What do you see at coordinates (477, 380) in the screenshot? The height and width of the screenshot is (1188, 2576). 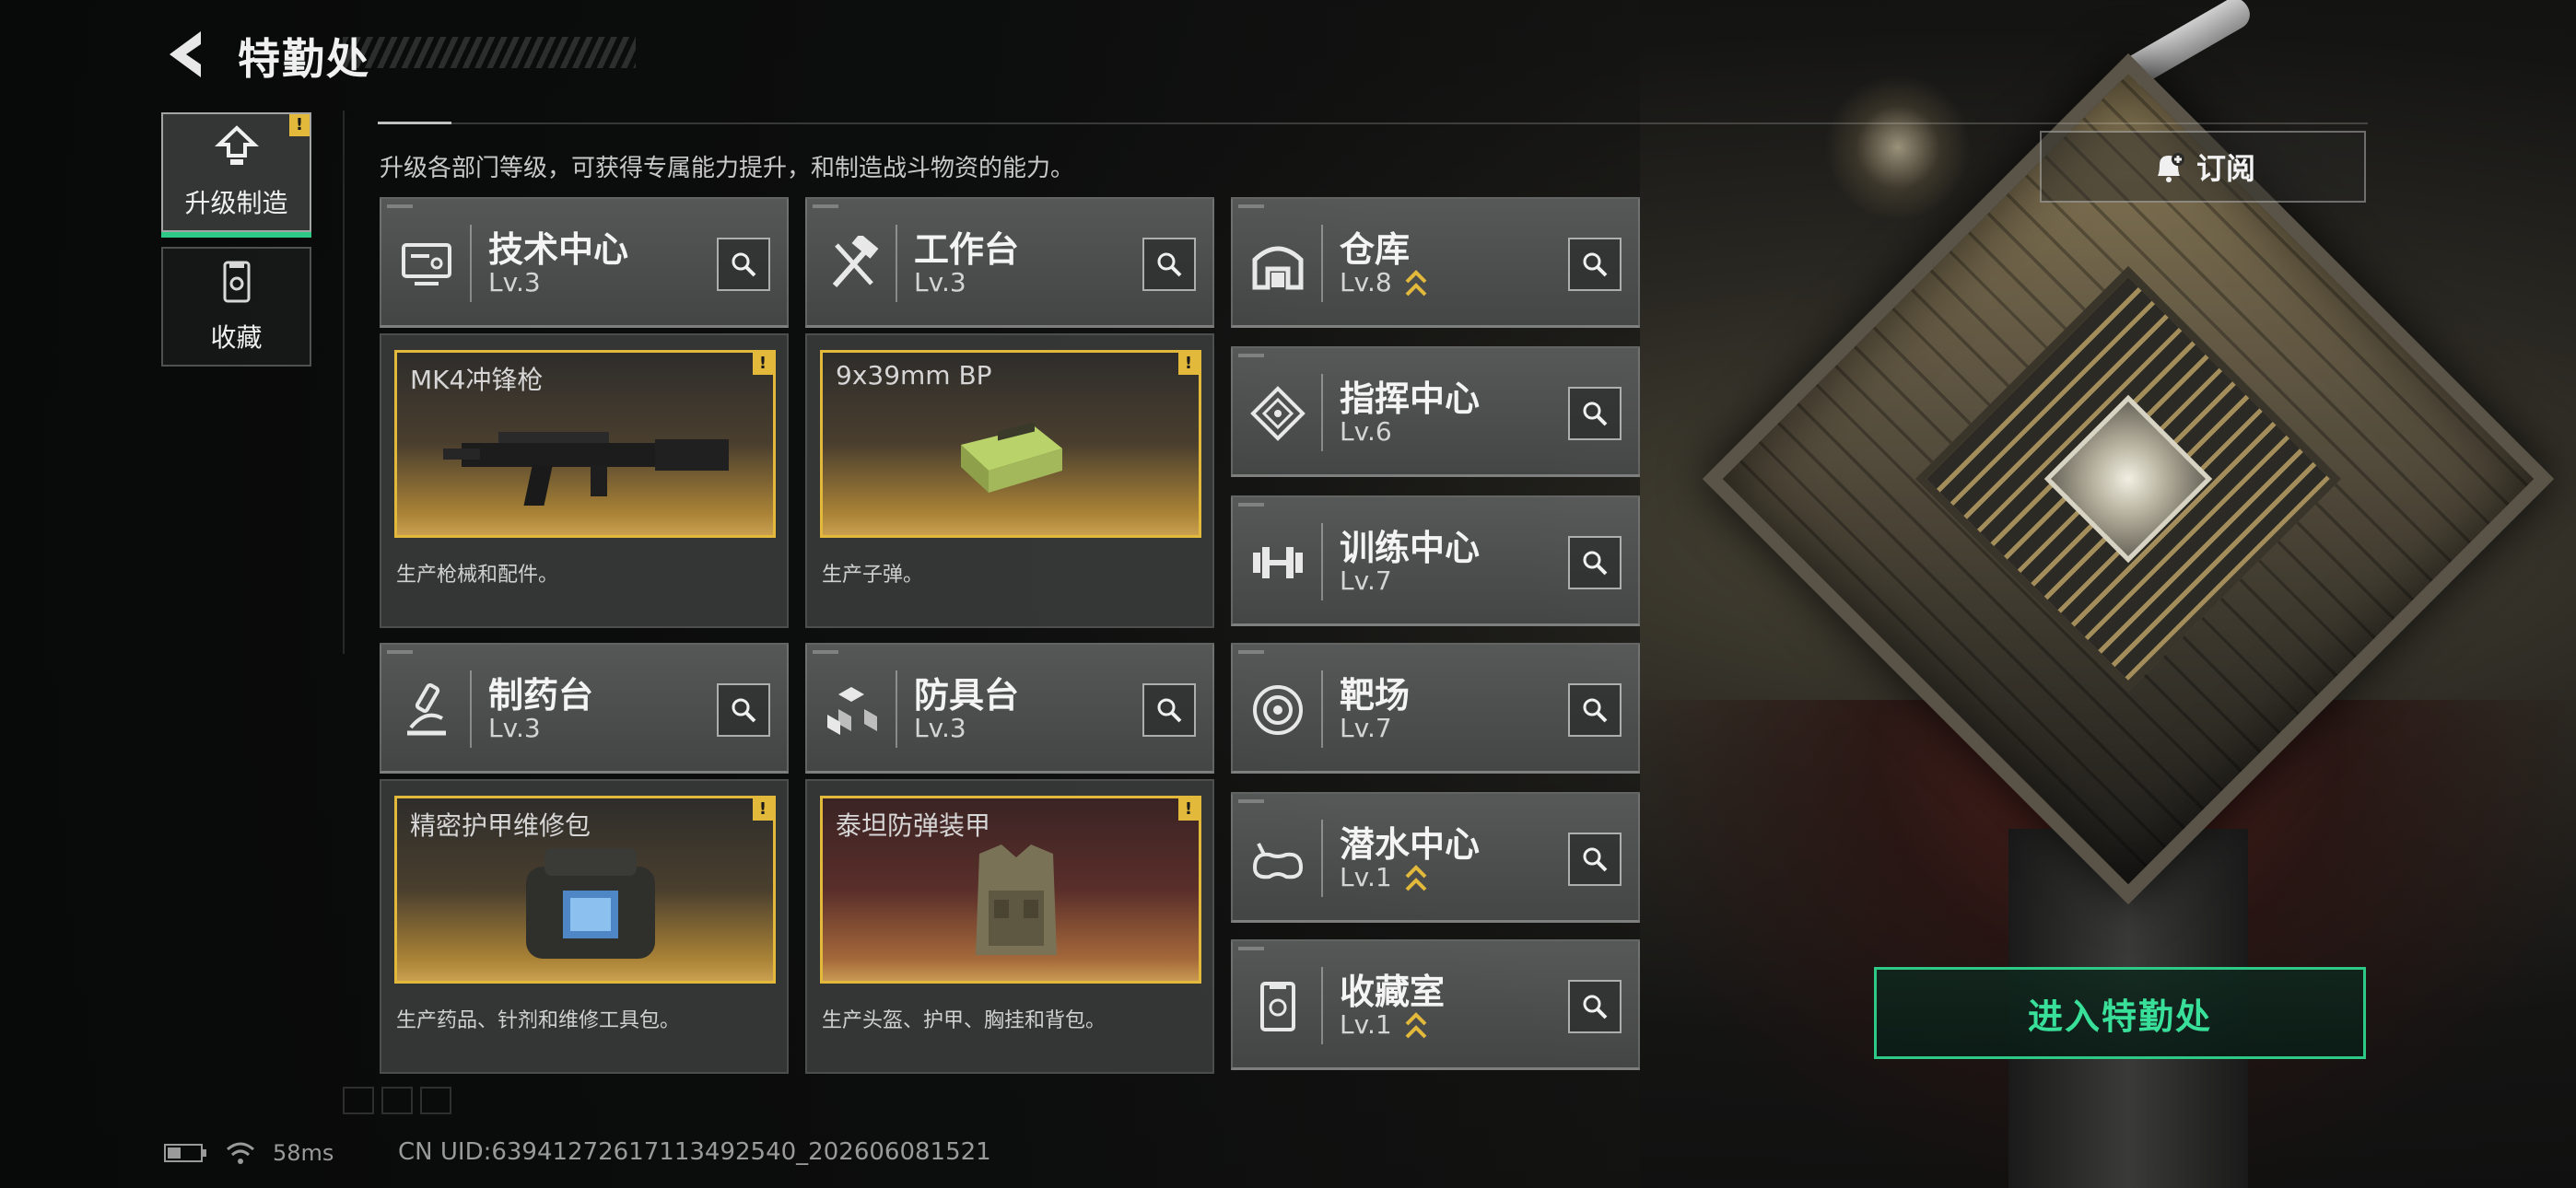 I see `product-name: MK4冲锋枪` at bounding box center [477, 380].